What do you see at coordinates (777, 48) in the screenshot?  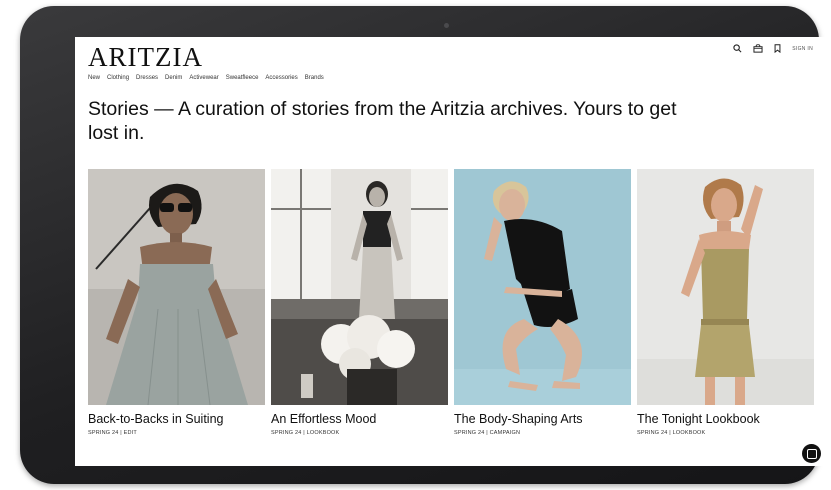 I see `bookmark-icon` at bounding box center [777, 48].